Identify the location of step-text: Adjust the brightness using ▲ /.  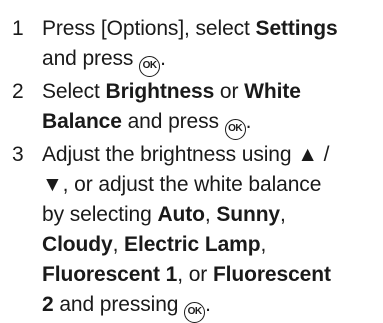
(186, 154).